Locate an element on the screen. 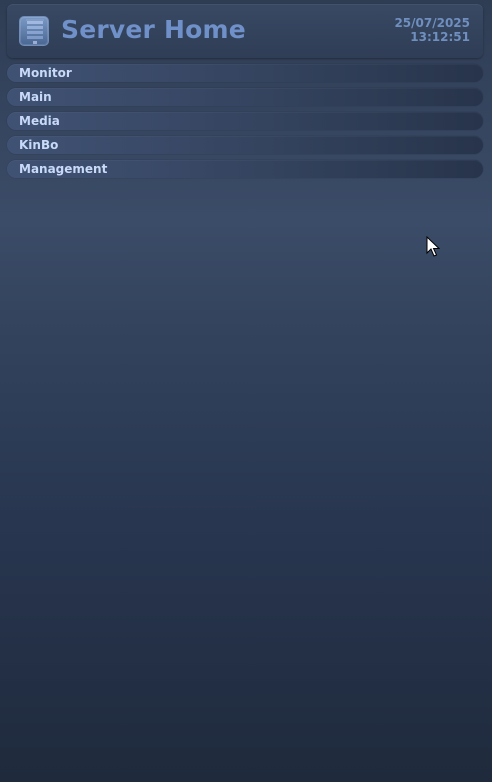 The height and width of the screenshot is (782, 492). nav-item-media: Media is located at coordinates (245, 121).